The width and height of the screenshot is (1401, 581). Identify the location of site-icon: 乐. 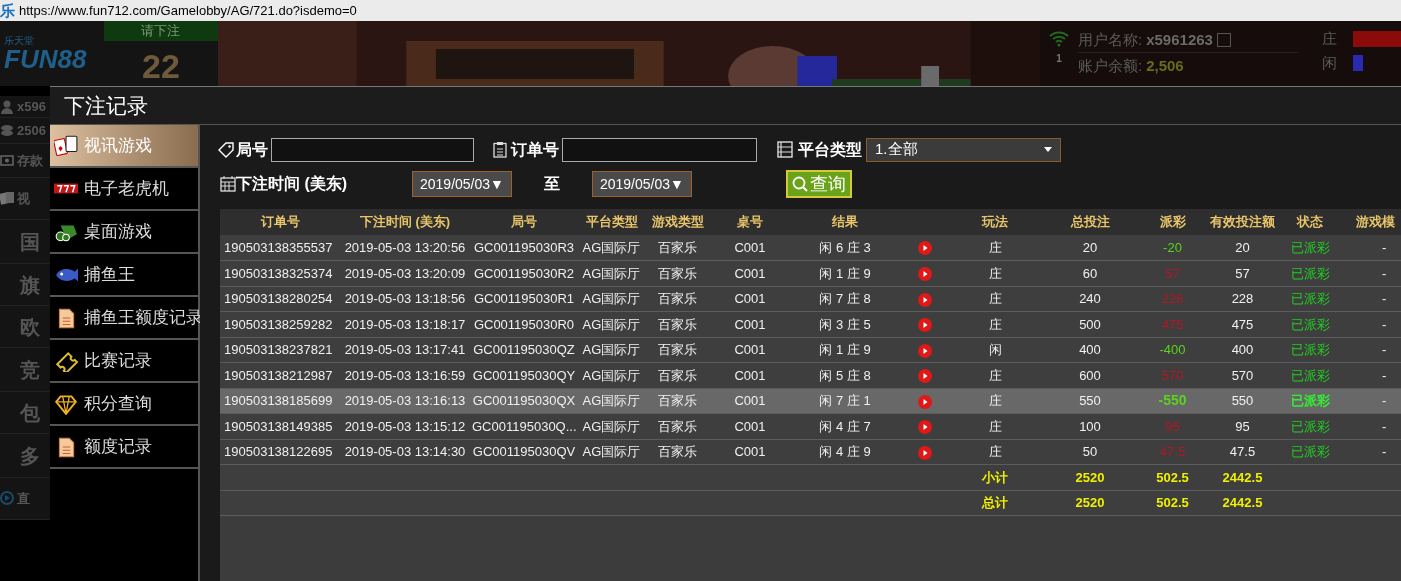
(7, 10).